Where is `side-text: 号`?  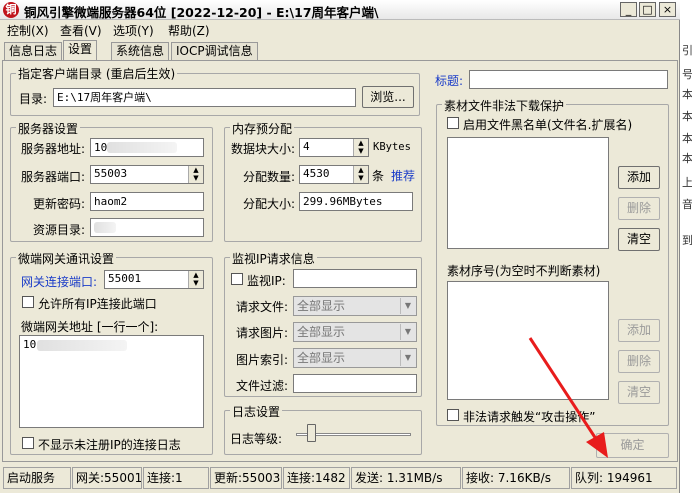
side-text: 号 is located at coordinates (687, 74).